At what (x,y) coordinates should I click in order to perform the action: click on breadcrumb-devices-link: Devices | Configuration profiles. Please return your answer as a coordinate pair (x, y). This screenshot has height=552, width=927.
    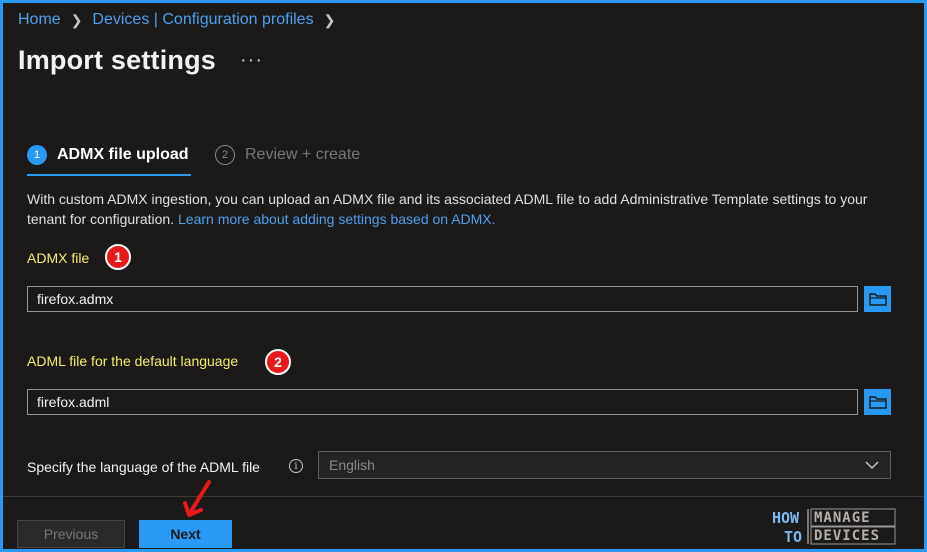
    Looking at the image, I should click on (202, 20).